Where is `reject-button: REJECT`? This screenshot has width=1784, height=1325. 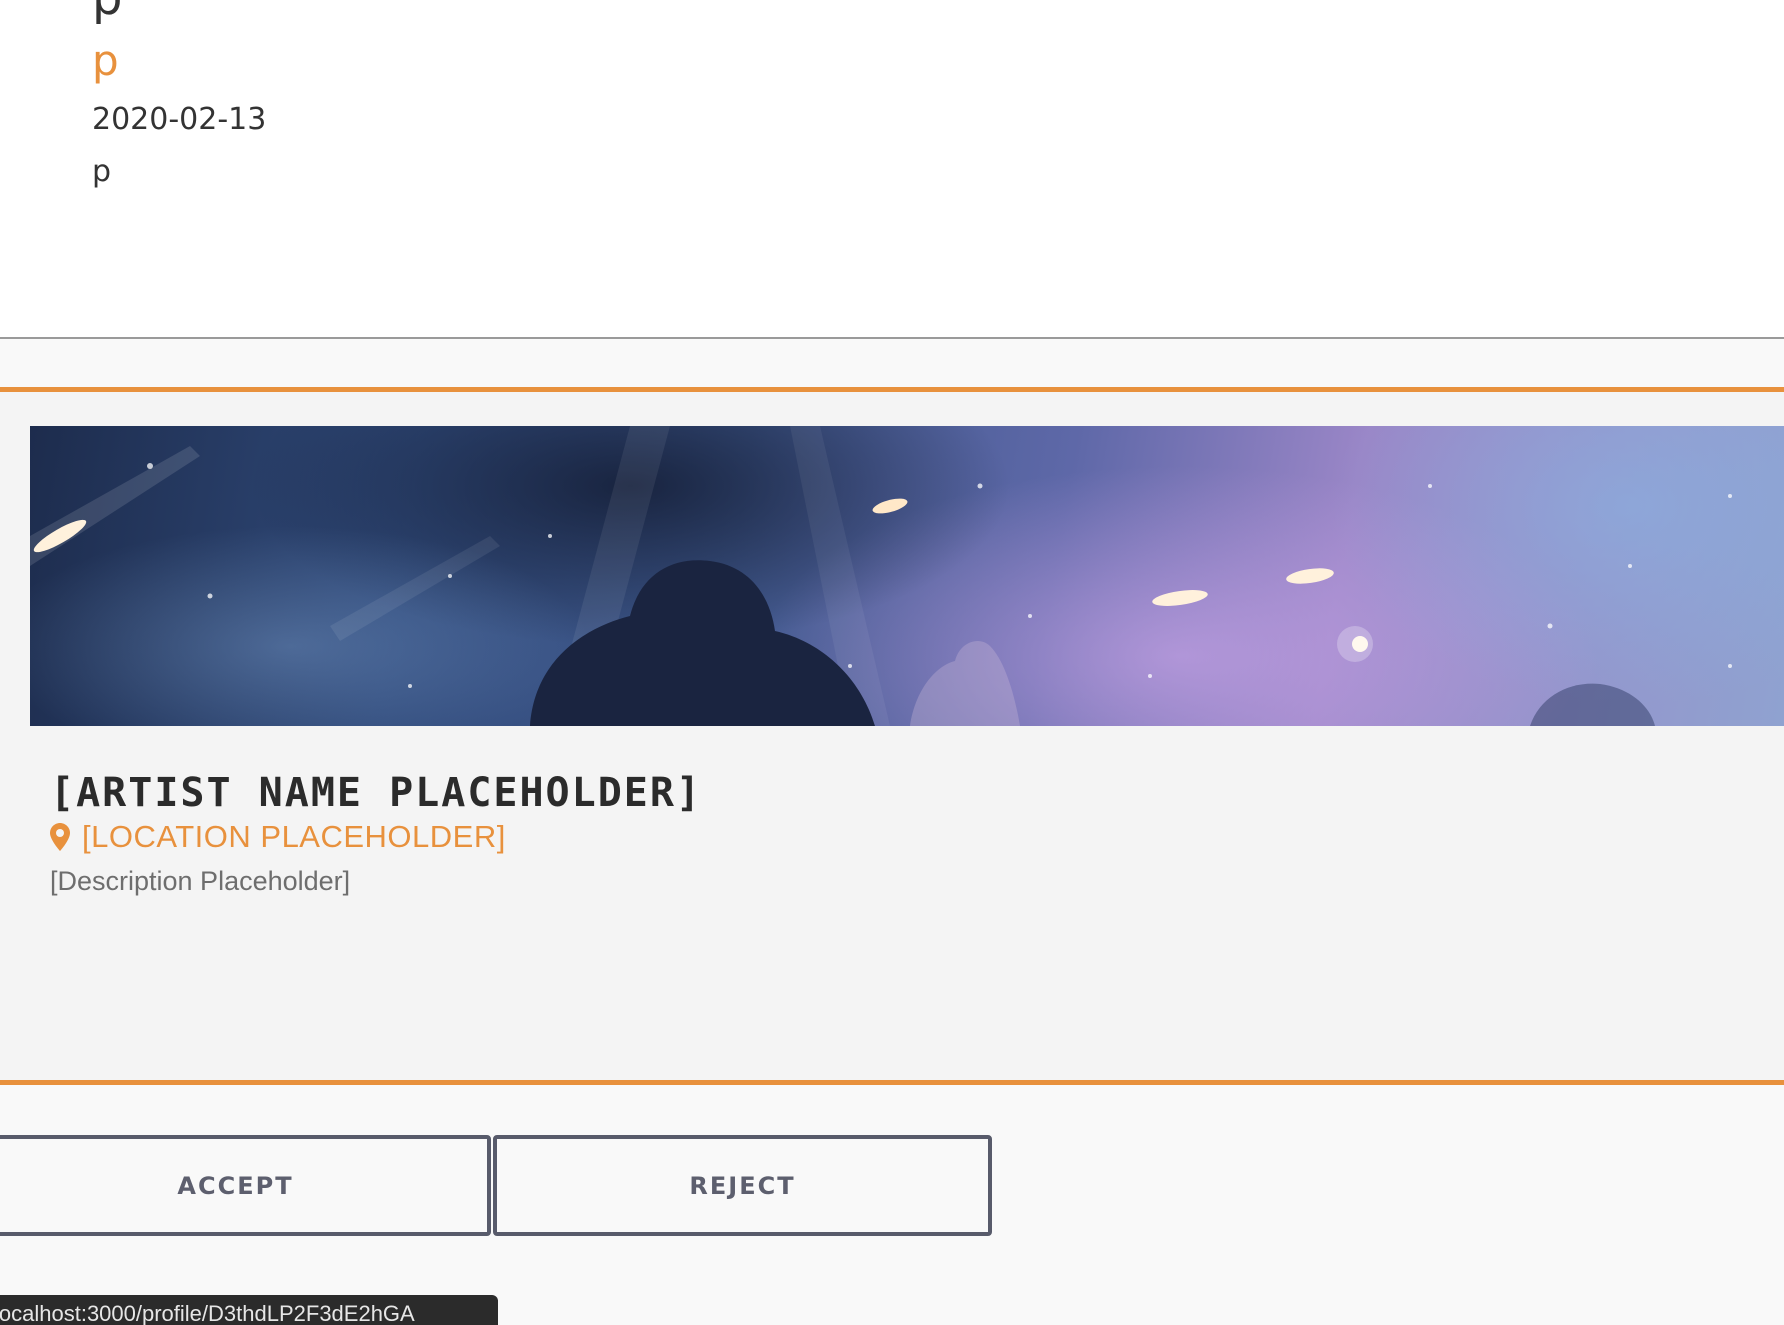
reject-button: REJECT is located at coordinates (742, 1185).